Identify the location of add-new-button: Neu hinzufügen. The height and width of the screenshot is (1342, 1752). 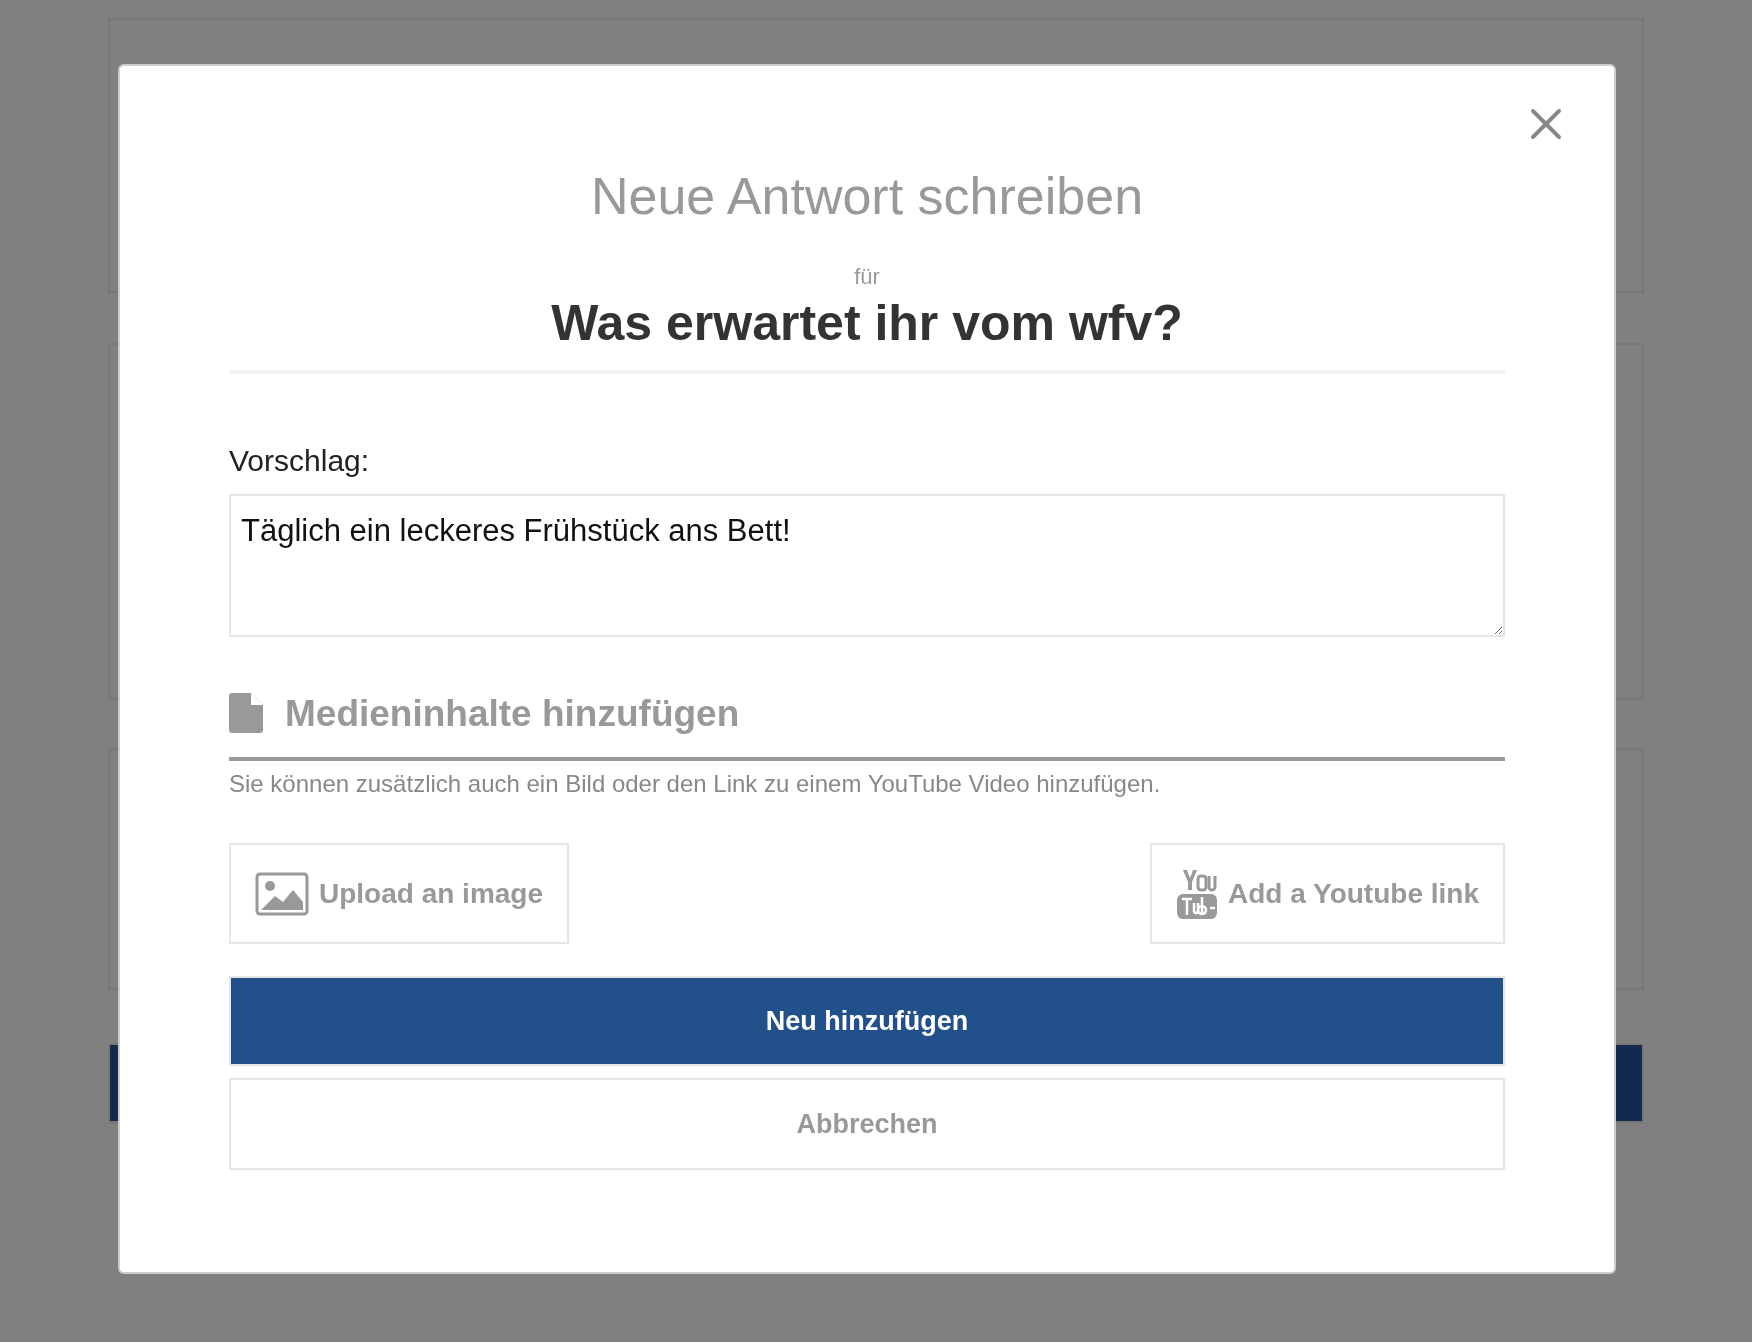
(867, 1021).